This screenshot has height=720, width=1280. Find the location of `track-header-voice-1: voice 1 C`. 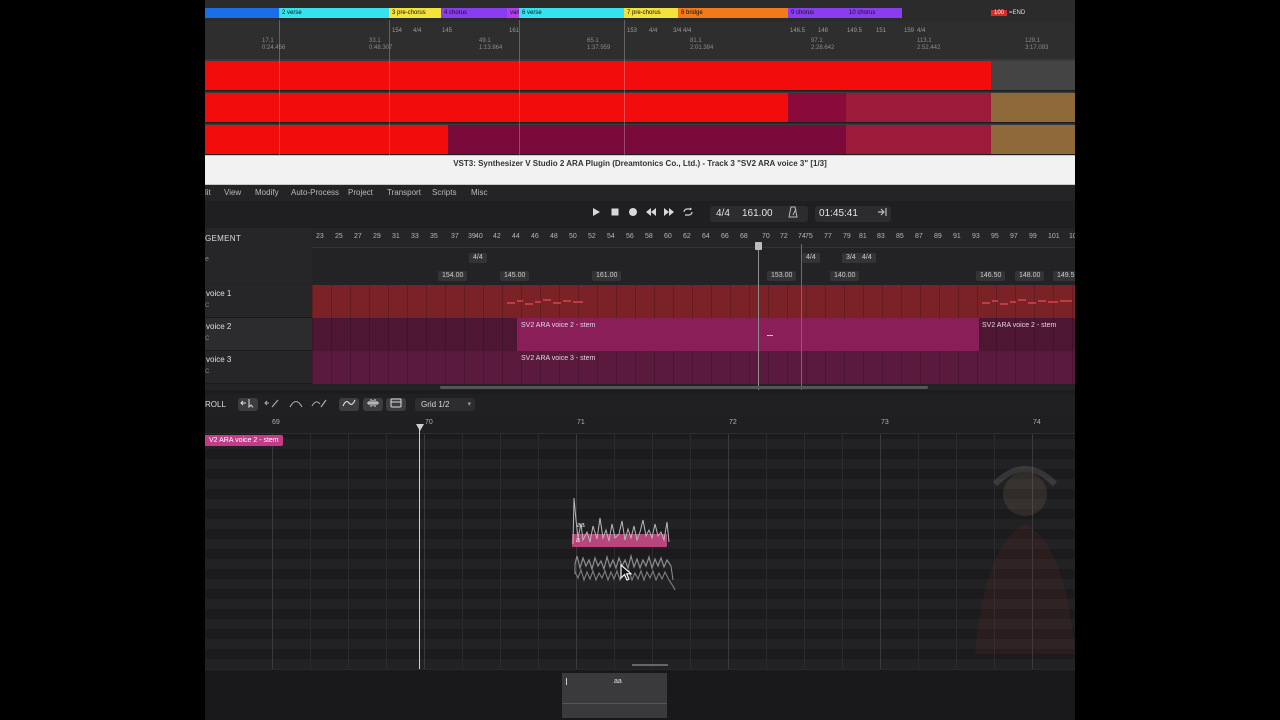

track-header-voice-1: voice 1 C is located at coordinates (258, 301).